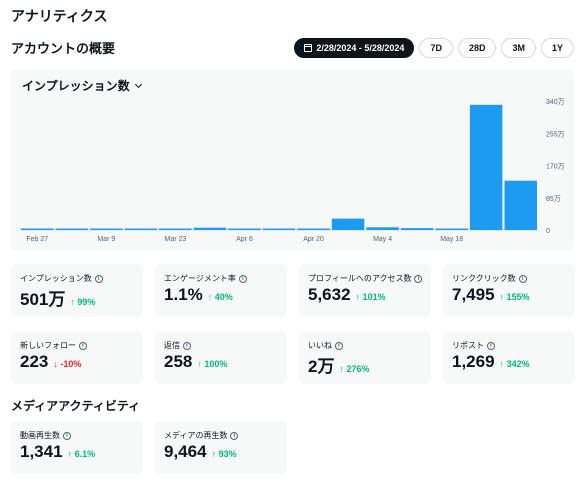  Describe the element at coordinates (244, 239) in the screenshot. I see `x-tick-label: Apr 6` at that location.